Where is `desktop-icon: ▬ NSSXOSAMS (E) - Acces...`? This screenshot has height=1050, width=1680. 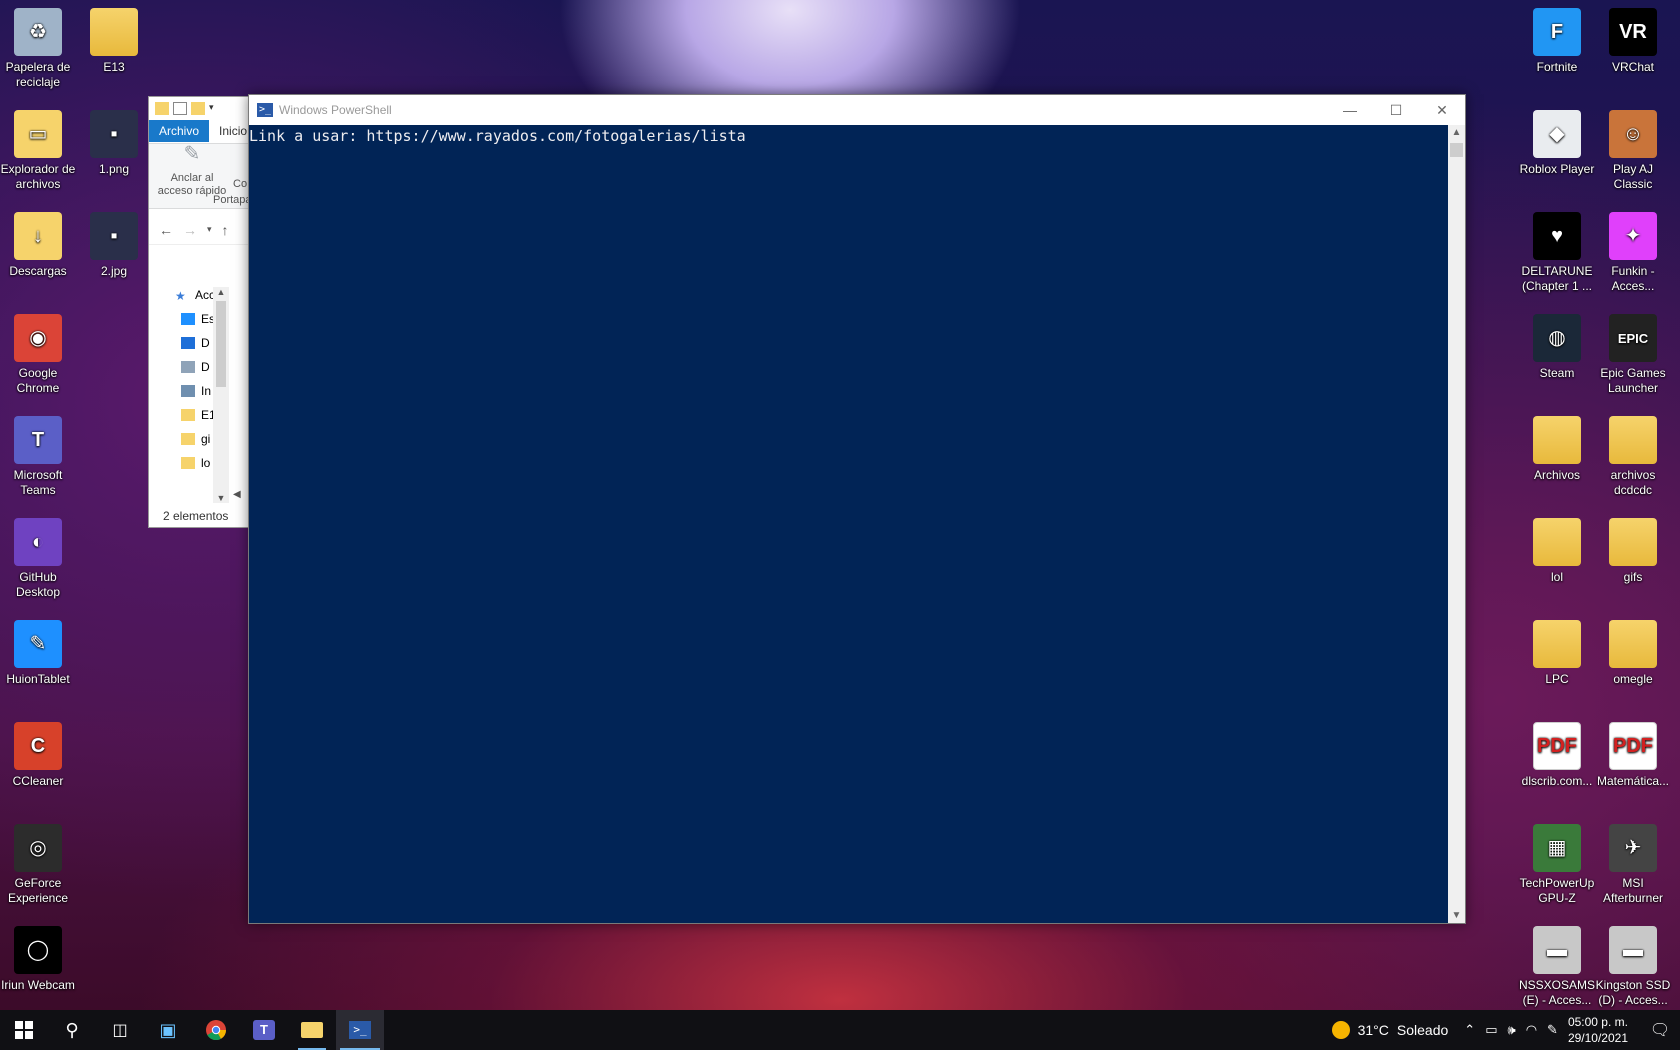 desktop-icon: ▬ NSSXOSAMS (E) - Acces... is located at coordinates (1557, 967).